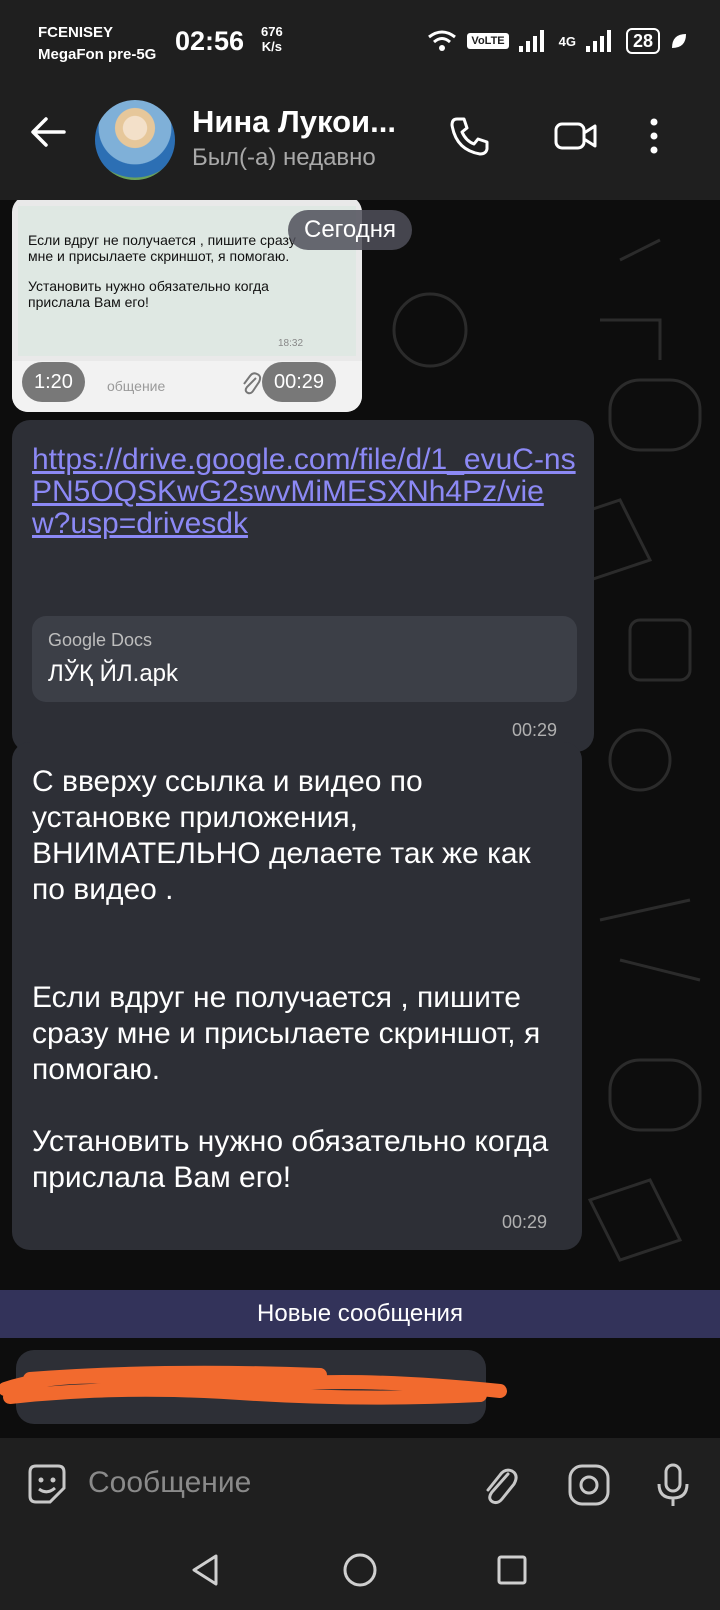 This screenshot has width=720, height=1610. I want to click on carrier-2: MegaFon pre-5G, so click(97, 54).